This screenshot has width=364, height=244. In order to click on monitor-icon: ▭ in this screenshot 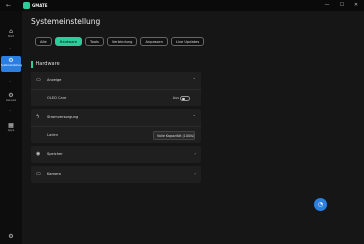, I will do `click(38, 80)`.